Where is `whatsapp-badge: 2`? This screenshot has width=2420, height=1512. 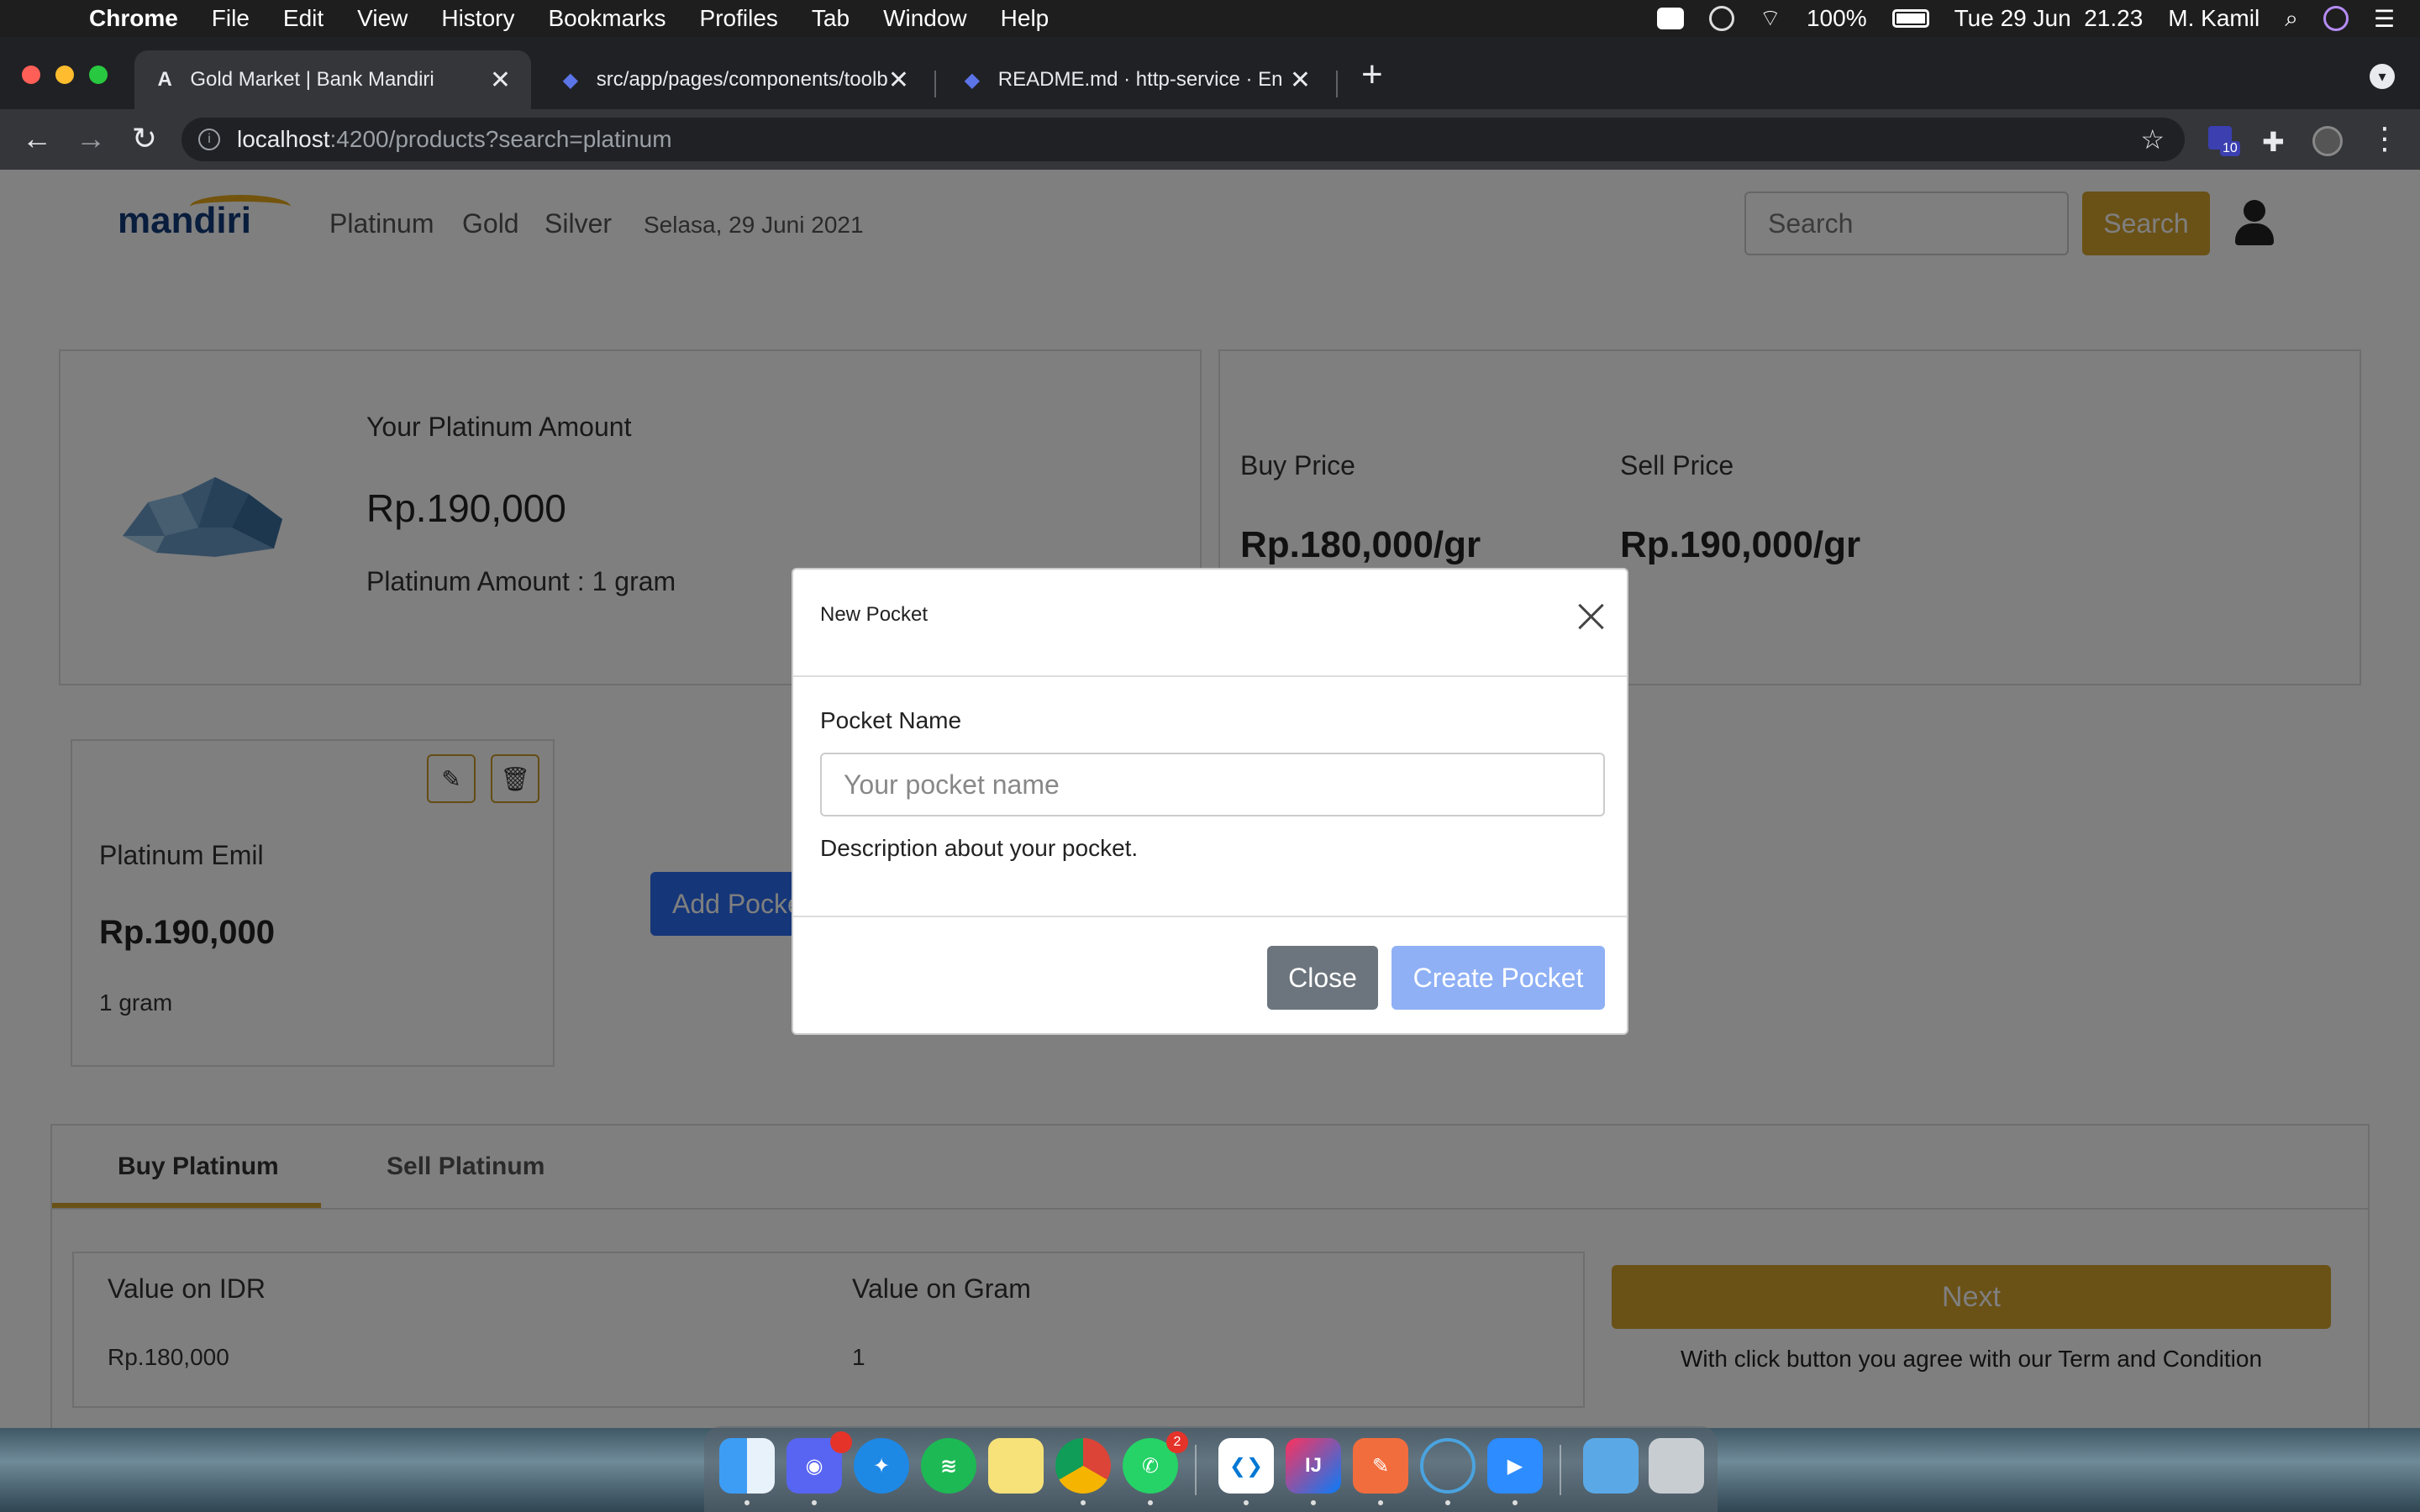 whatsapp-badge: 2 is located at coordinates (1177, 1442).